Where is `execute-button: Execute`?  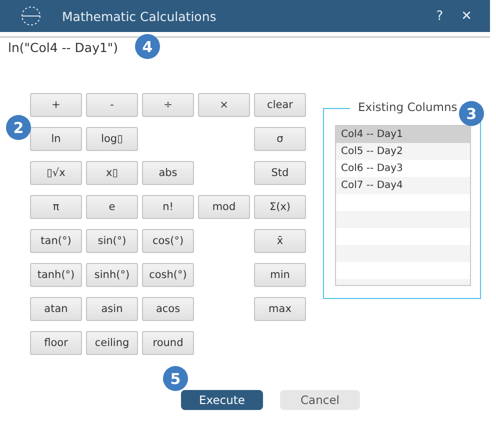
execute-button: Execute is located at coordinates (222, 400).